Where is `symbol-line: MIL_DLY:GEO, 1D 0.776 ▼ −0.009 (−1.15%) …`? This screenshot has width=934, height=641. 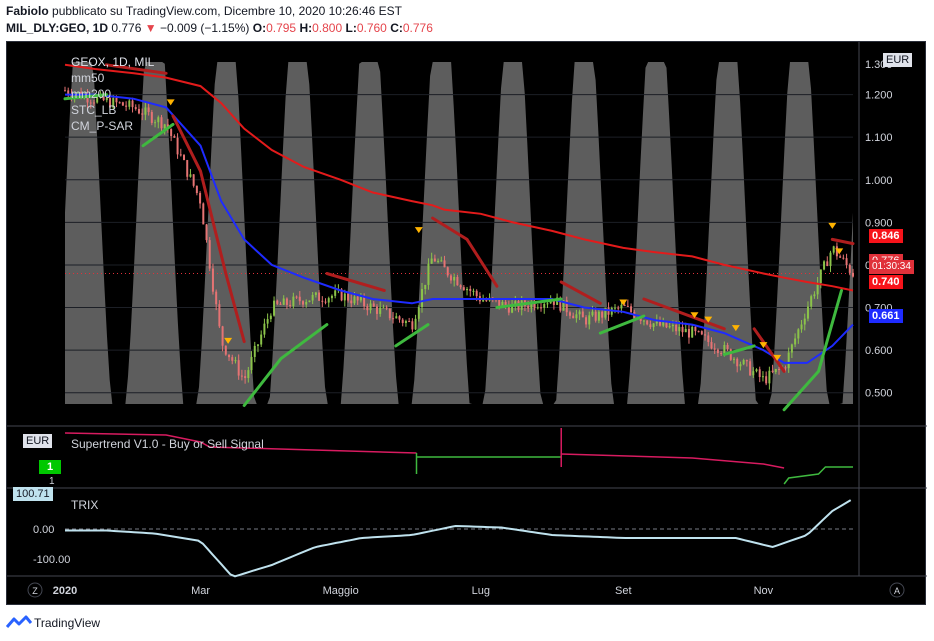 symbol-line: MIL_DLY:GEO, 1D 0.776 ▼ −0.009 (−1.15%) … is located at coordinates (466, 28).